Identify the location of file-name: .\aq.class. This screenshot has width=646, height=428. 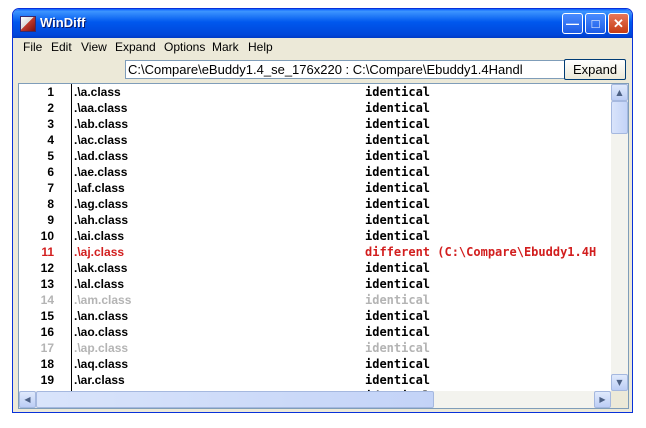
(101, 364).